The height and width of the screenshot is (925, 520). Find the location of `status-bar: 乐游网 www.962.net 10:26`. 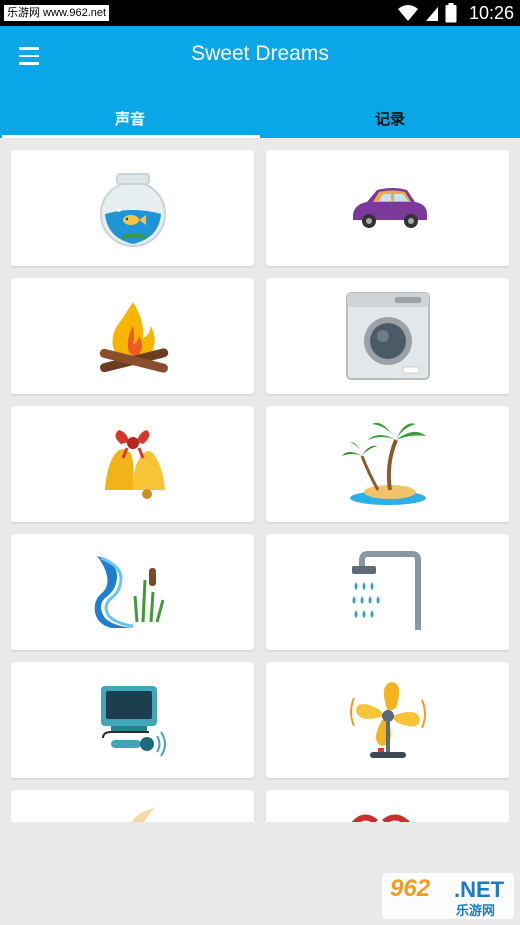

status-bar: 乐游网 www.962.net 10:26 is located at coordinates (260, 13).